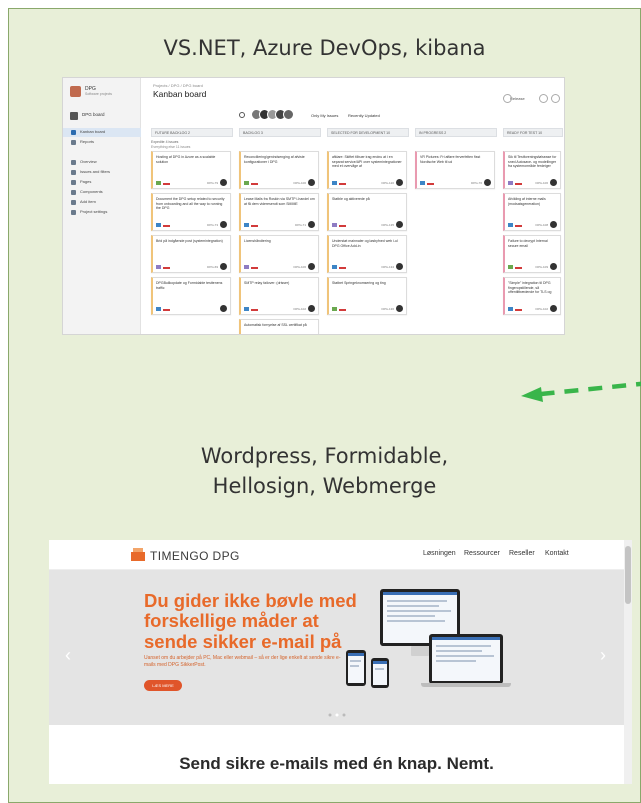 Image resolution: width=641 pixels, height=803 pixels. Describe the element at coordinates (364, 115) in the screenshot. I see `filter-recently-updated: Recently Updated` at that location.